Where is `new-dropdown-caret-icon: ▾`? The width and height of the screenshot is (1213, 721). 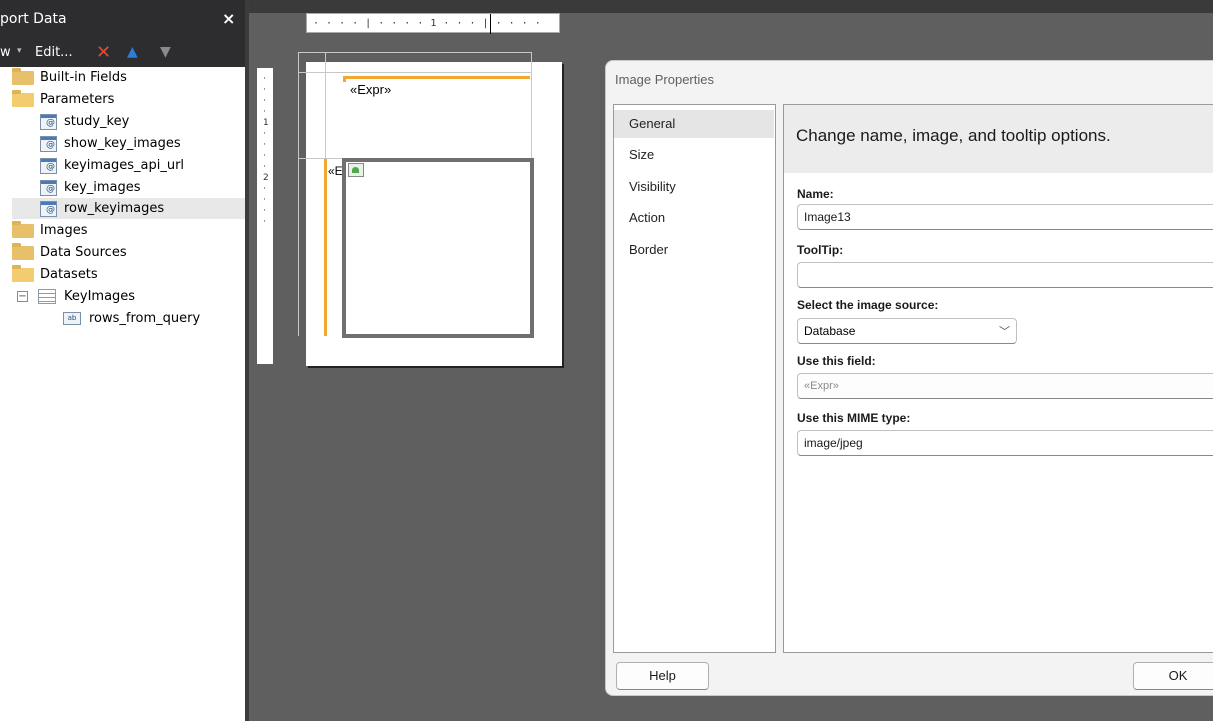
new-dropdown-caret-icon: ▾ is located at coordinates (19, 51).